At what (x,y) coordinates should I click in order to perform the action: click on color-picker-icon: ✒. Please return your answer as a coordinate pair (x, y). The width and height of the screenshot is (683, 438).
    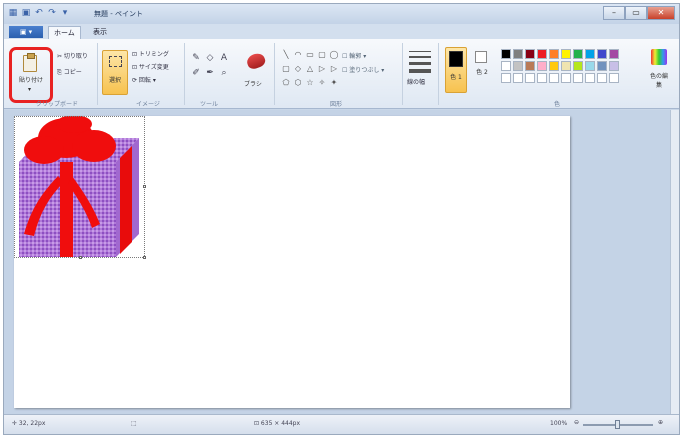
    Looking at the image, I should click on (210, 73).